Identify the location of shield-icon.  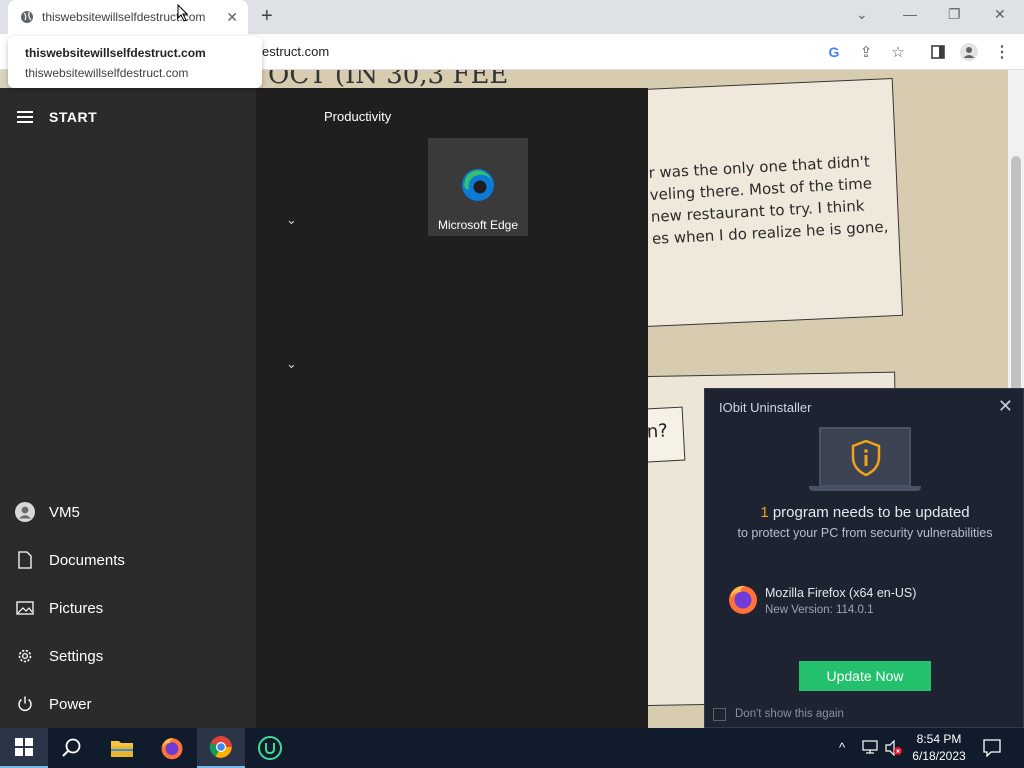
(866, 458).